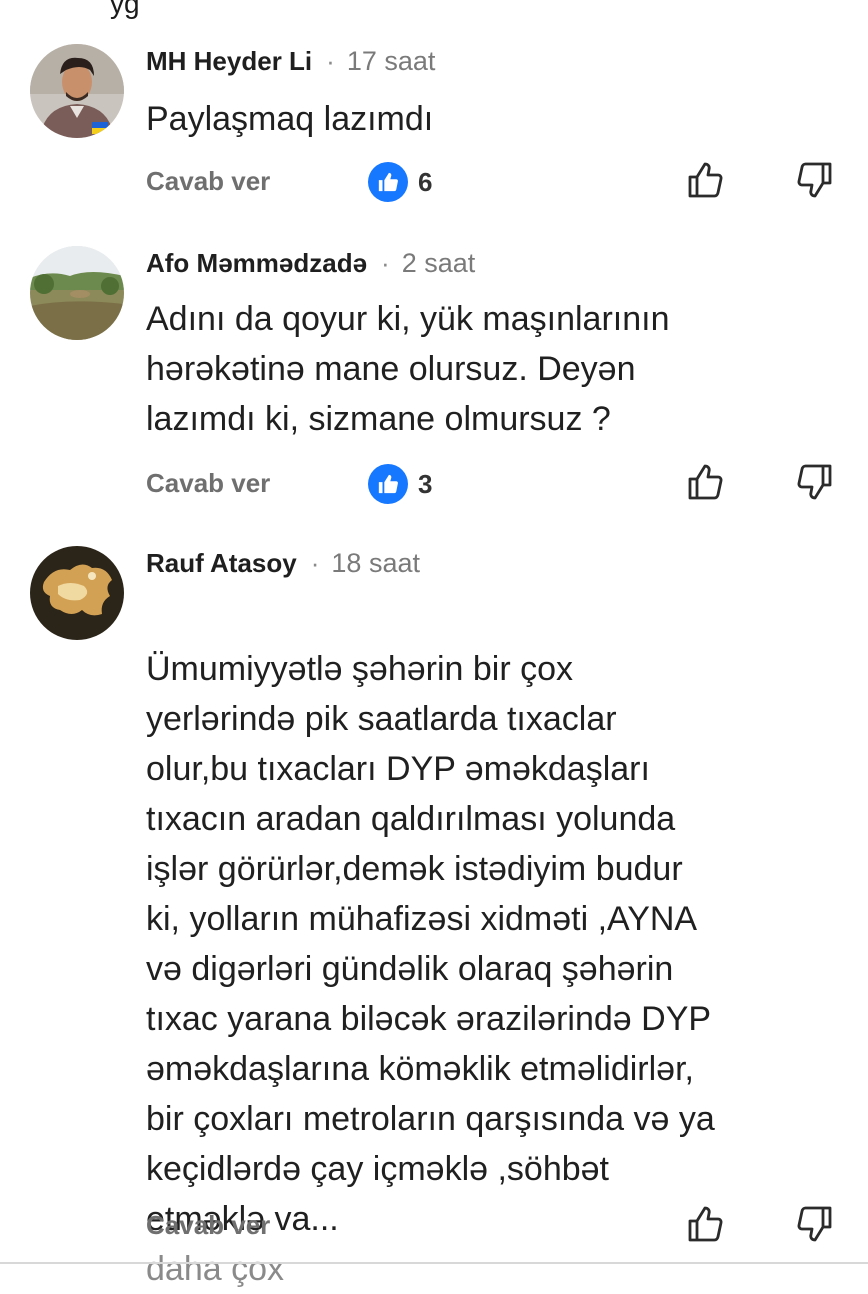 Image resolution: width=868 pixels, height=1294 pixels. What do you see at coordinates (425, 181) in the screenshot?
I see `like-count: 6` at bounding box center [425, 181].